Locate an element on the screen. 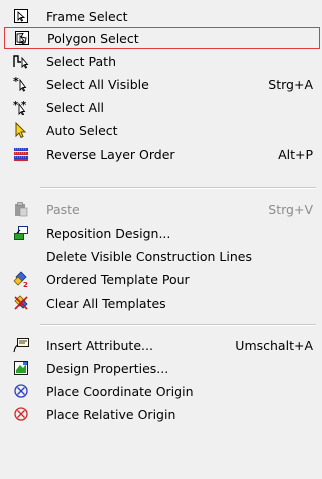 The width and height of the screenshot is (322, 479). menu-item-select-all: * * Select All is located at coordinates (162, 107).